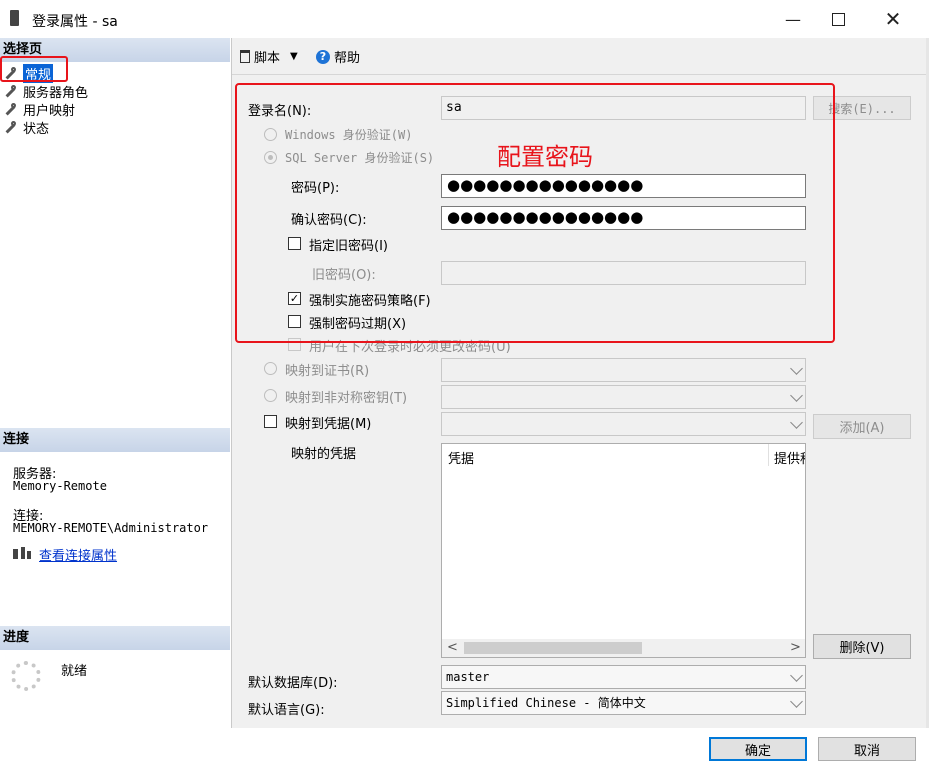 The width and height of the screenshot is (929, 777). Describe the element at coordinates (56, 93) in the screenshot. I see `nav-item-label: 服务器角色` at that location.